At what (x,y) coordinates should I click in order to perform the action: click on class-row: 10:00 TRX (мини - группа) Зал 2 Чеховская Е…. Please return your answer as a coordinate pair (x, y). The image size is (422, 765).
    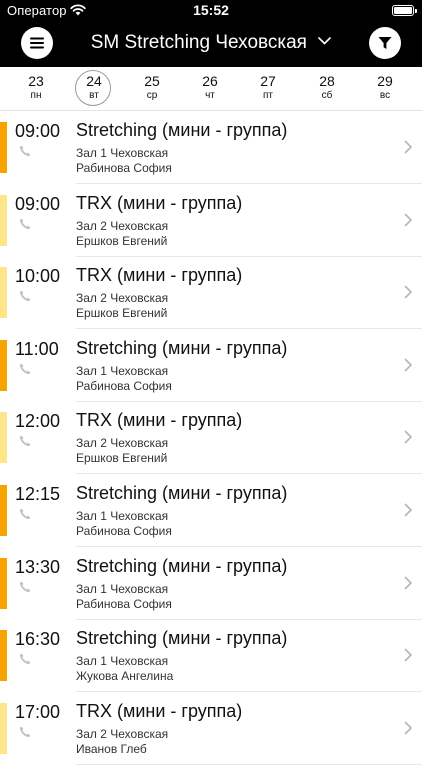
    Looking at the image, I should click on (211, 293).